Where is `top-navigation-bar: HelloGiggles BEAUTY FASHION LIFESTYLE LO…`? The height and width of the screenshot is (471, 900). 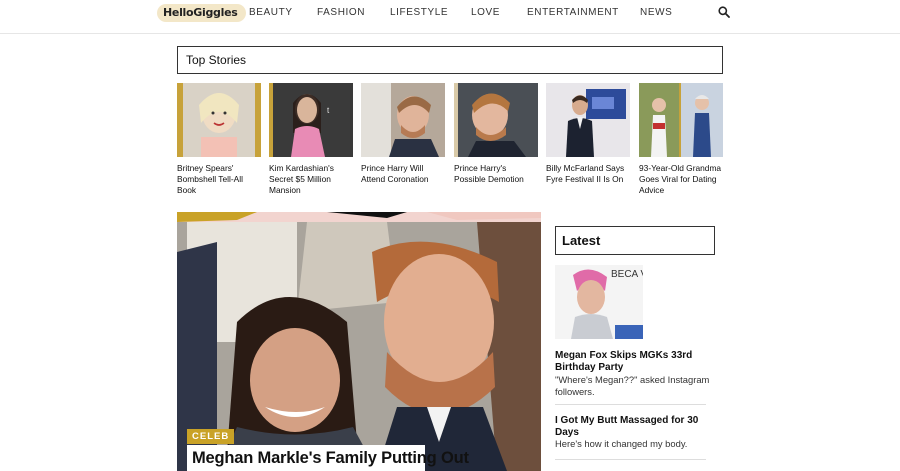 top-navigation-bar: HelloGiggles BEAUTY FASHION LIFESTYLE LO… is located at coordinates (450, 17).